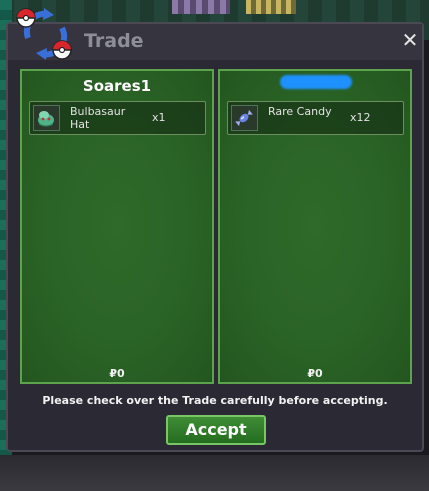  I want to click on redacted-name-scribble, so click(316, 82).